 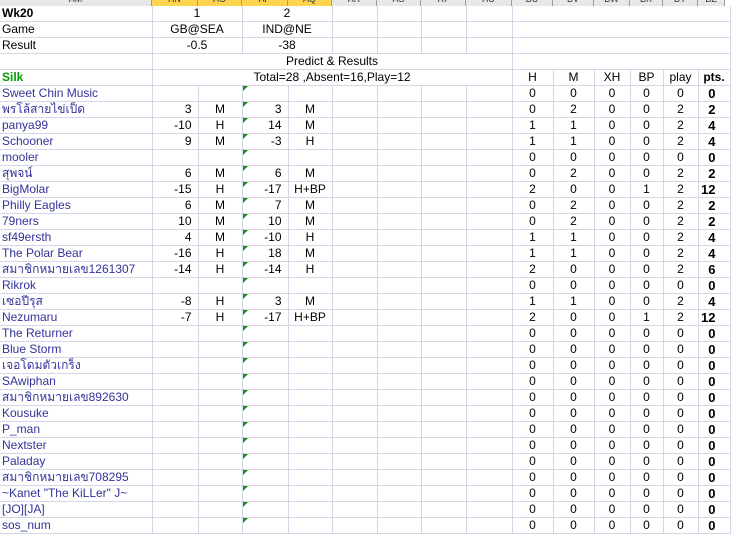 I want to click on game2-prediction: 10, so click(x=265, y=221).